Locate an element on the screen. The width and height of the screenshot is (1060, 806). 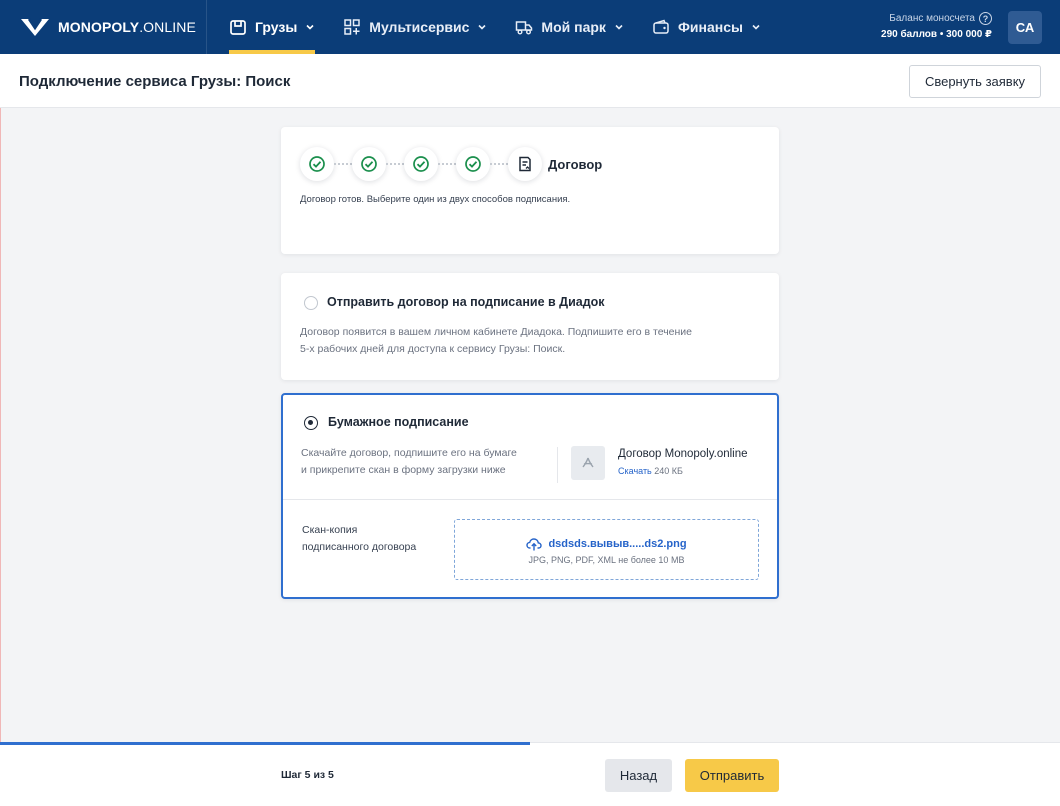
balance-value: 290 баллов • 300 000 ₽ is located at coordinates (936, 34).